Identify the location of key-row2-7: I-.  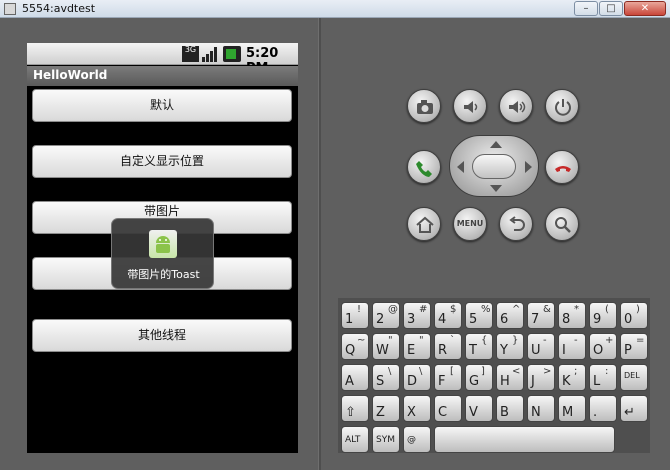
(572, 346).